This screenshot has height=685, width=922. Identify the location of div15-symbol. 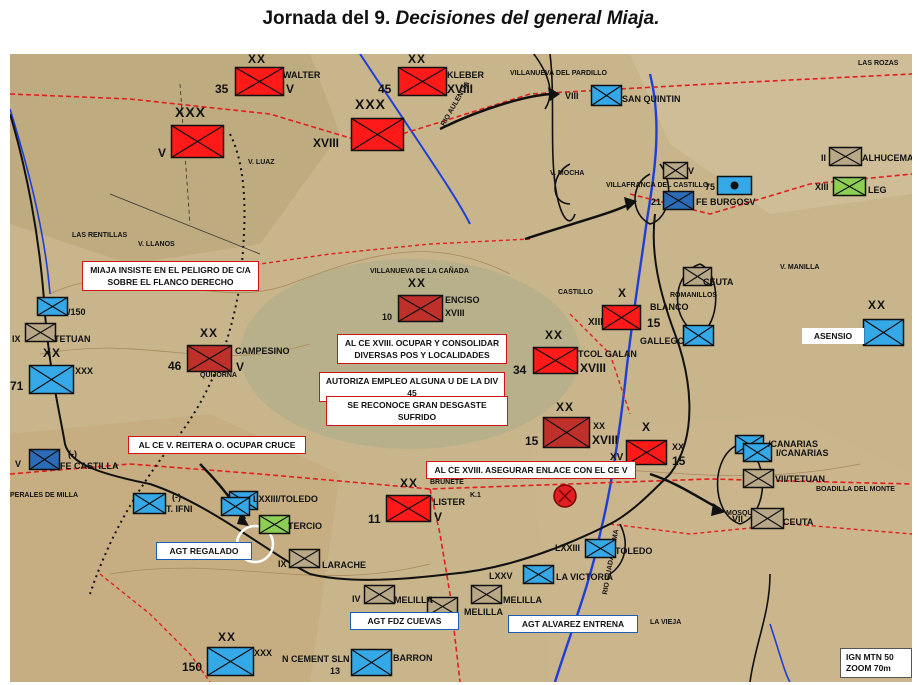
(567, 433).